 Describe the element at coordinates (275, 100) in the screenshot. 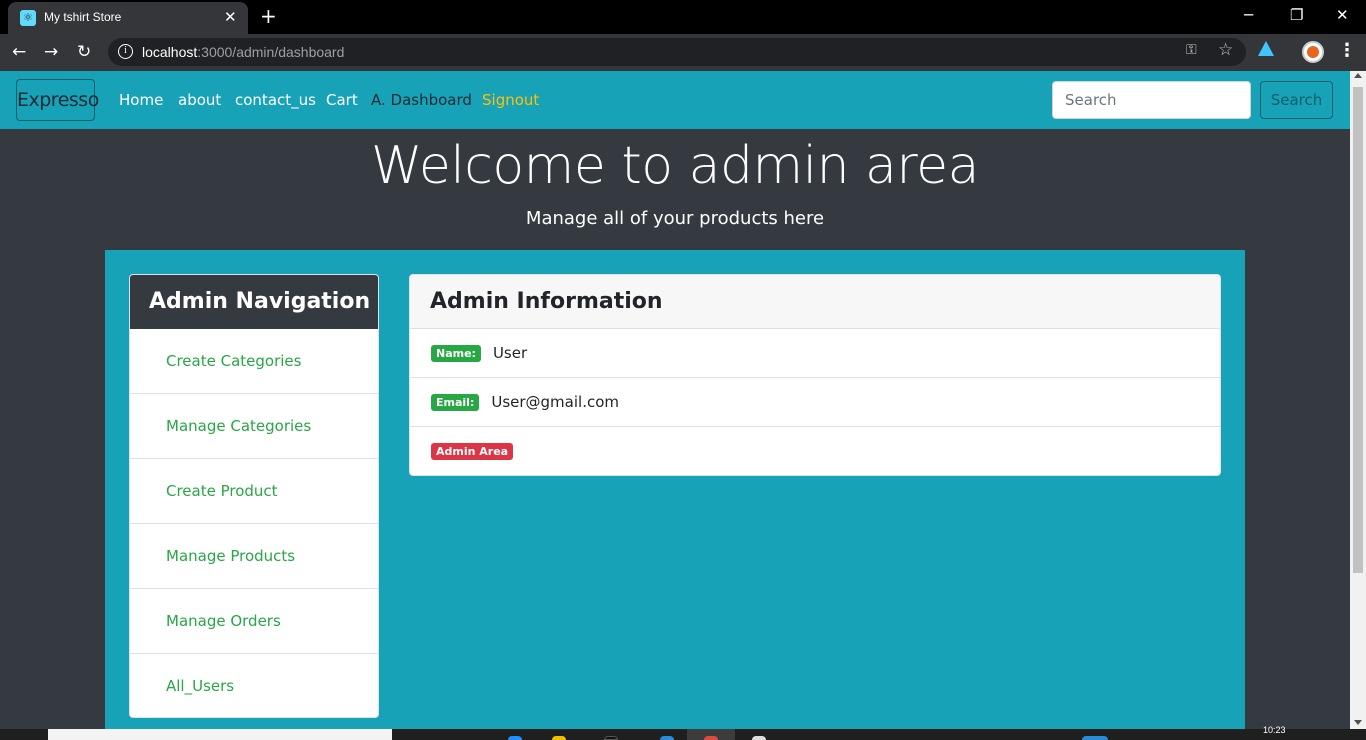

I see `nav-contact: contact_us` at that location.